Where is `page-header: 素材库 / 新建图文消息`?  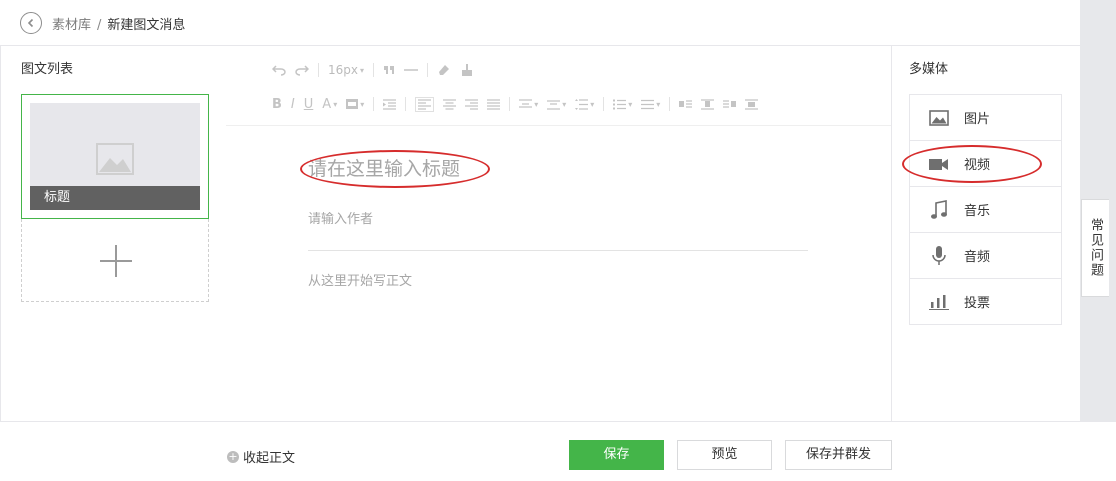 page-header: 素材库 / 新建图文消息 is located at coordinates (540, 23).